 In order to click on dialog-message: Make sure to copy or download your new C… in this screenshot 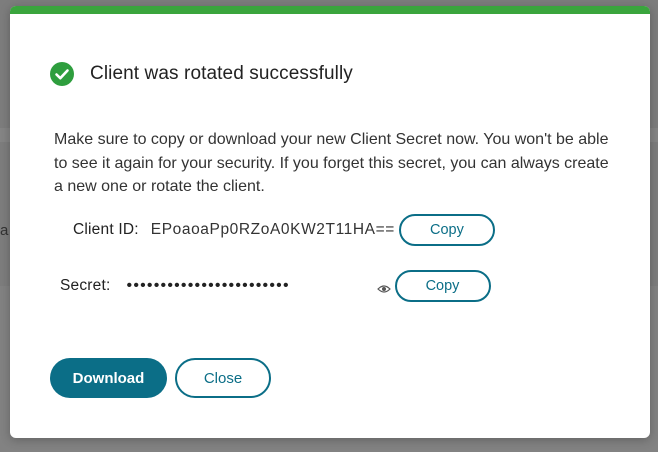, I will do `click(331, 163)`.